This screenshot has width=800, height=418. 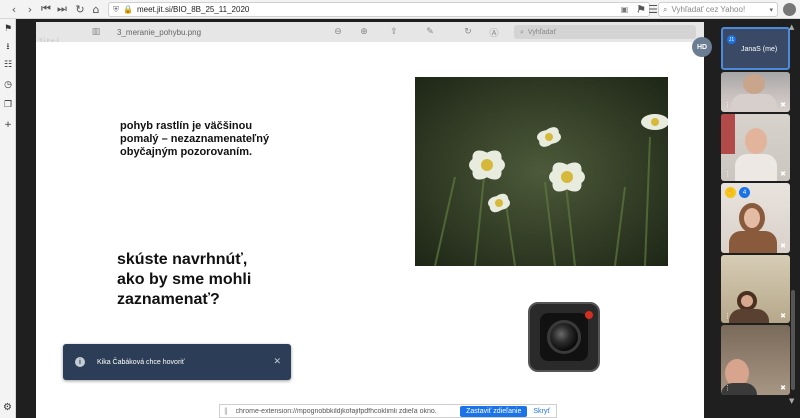 What do you see at coordinates (338, 32) in the screenshot?
I see `zoom-out-icon: ⊖` at bounding box center [338, 32].